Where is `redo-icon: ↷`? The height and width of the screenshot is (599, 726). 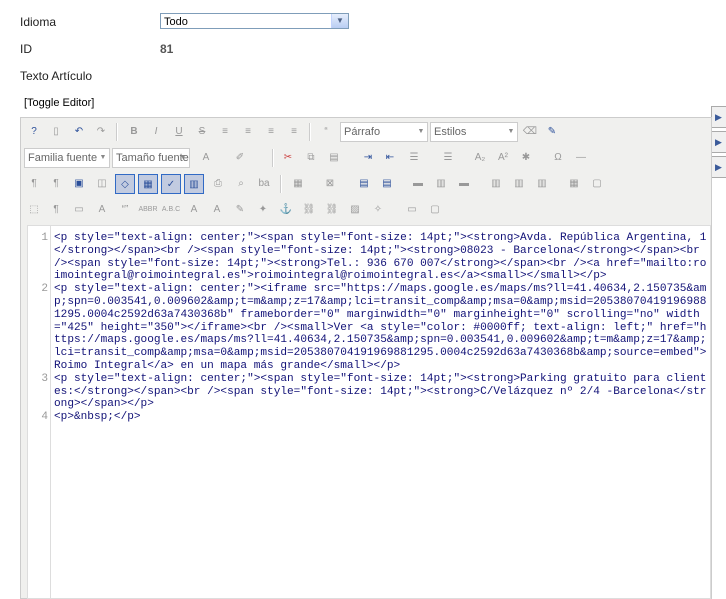
redo-icon: ↷ is located at coordinates (101, 132).